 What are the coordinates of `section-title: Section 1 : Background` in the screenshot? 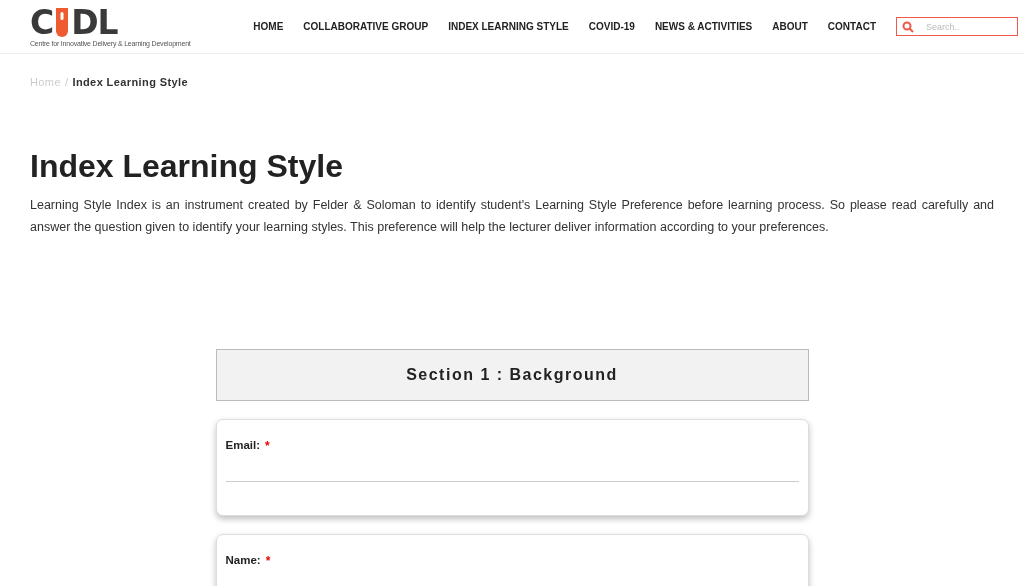 It's located at (512, 375).